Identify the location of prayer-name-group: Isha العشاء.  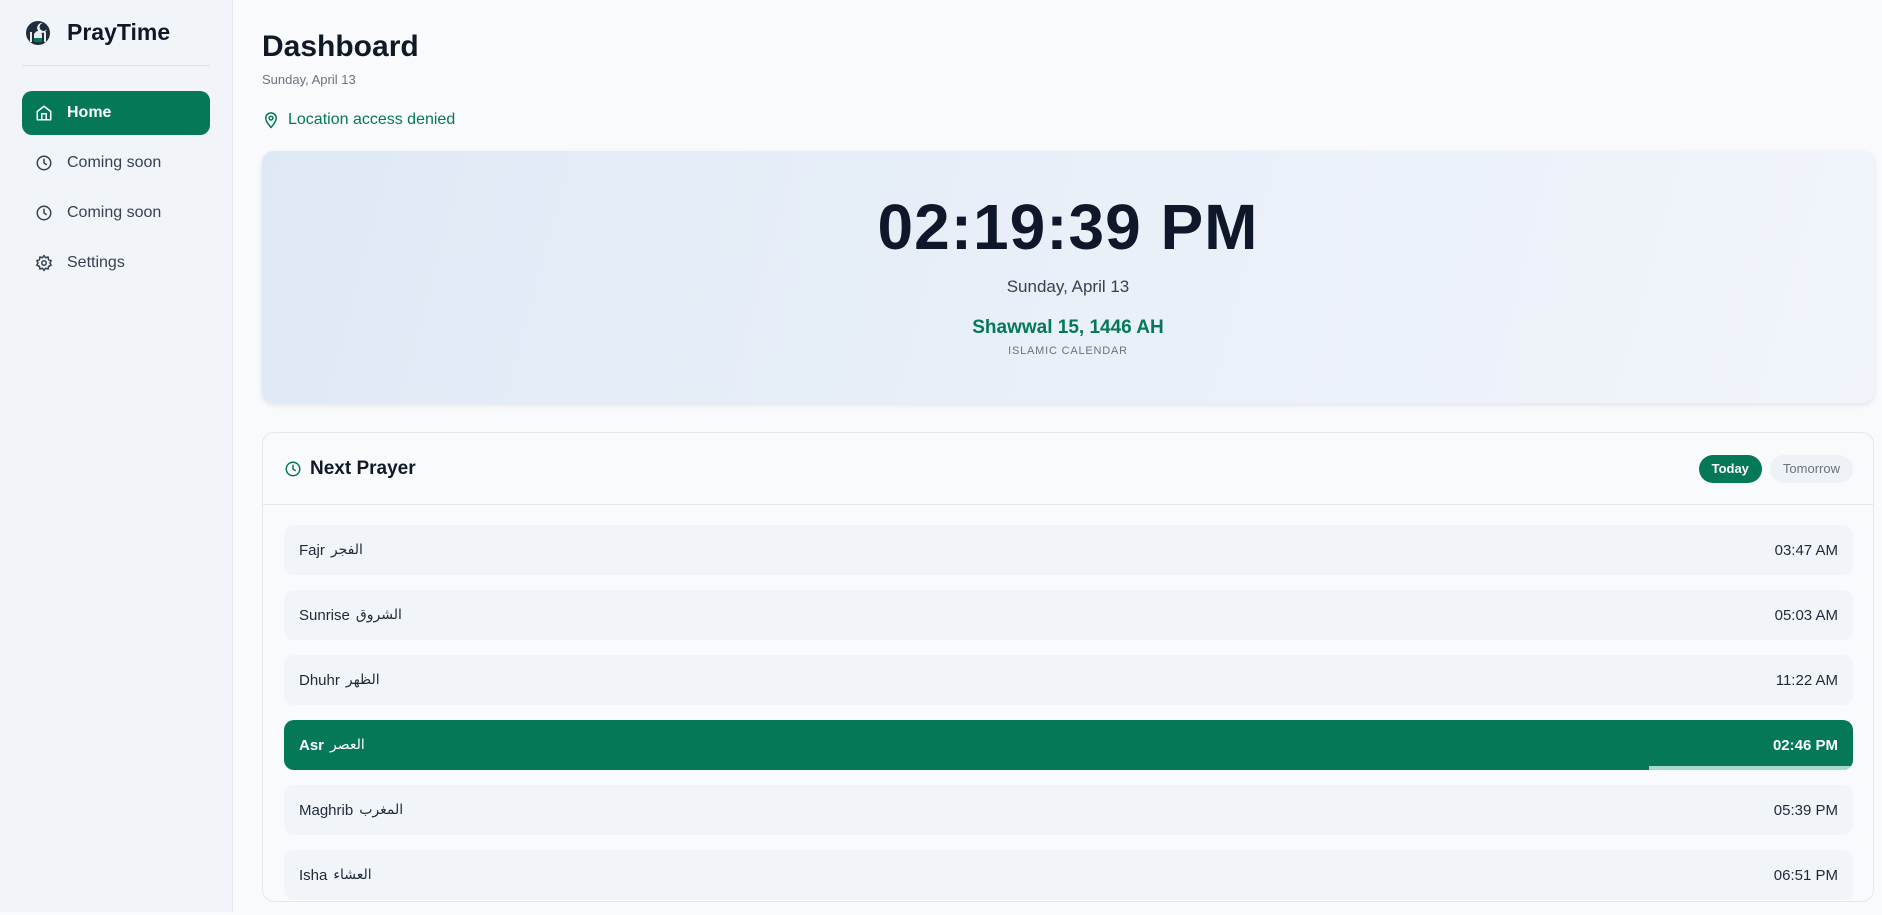
(335, 875).